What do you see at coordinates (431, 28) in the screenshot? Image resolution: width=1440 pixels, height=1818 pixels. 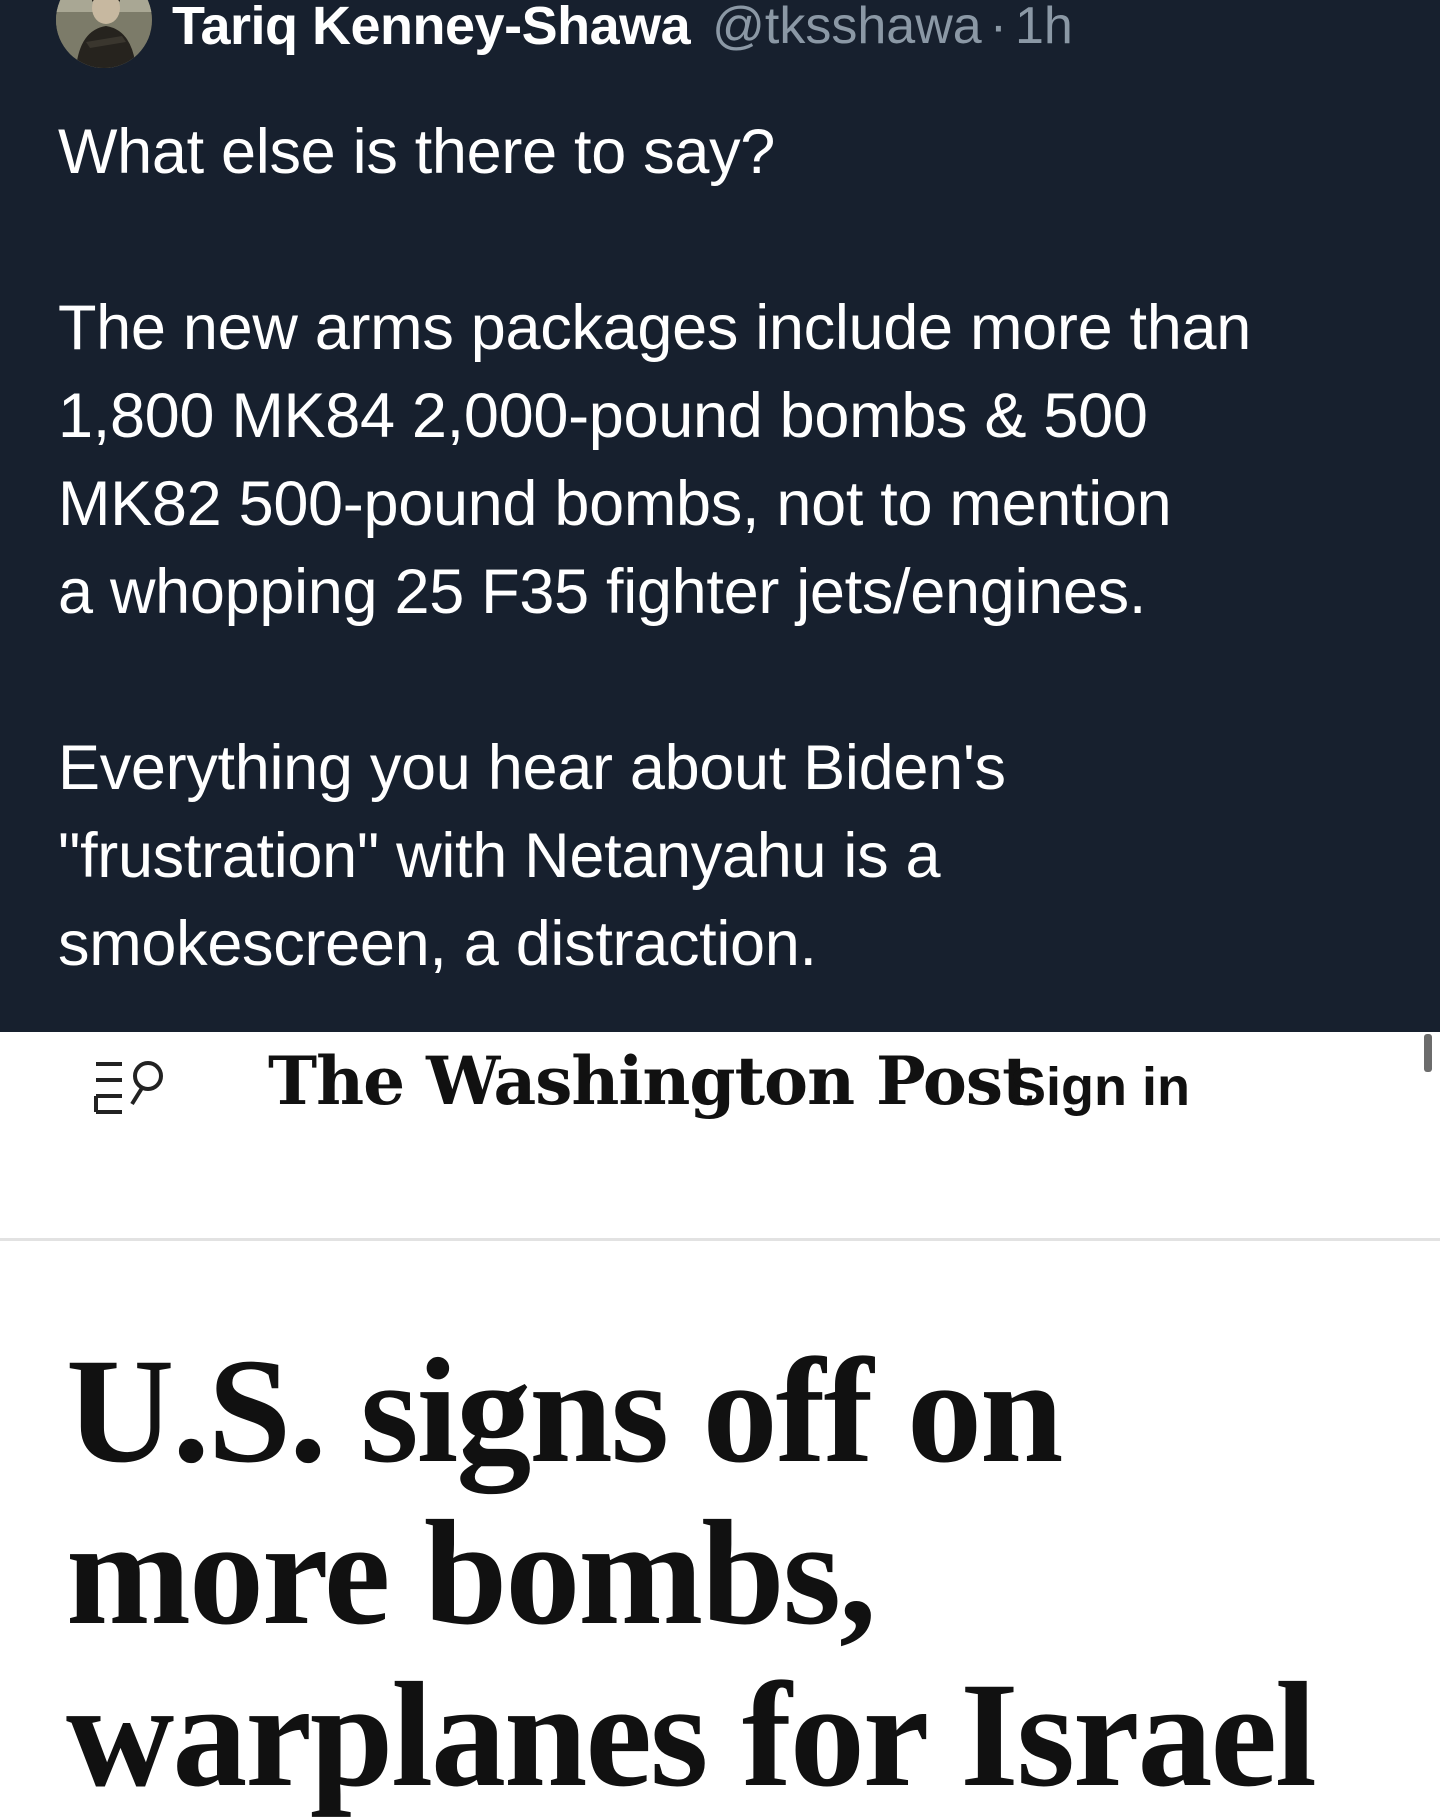 I see `author-name: Tariq Kenney-Shawa` at bounding box center [431, 28].